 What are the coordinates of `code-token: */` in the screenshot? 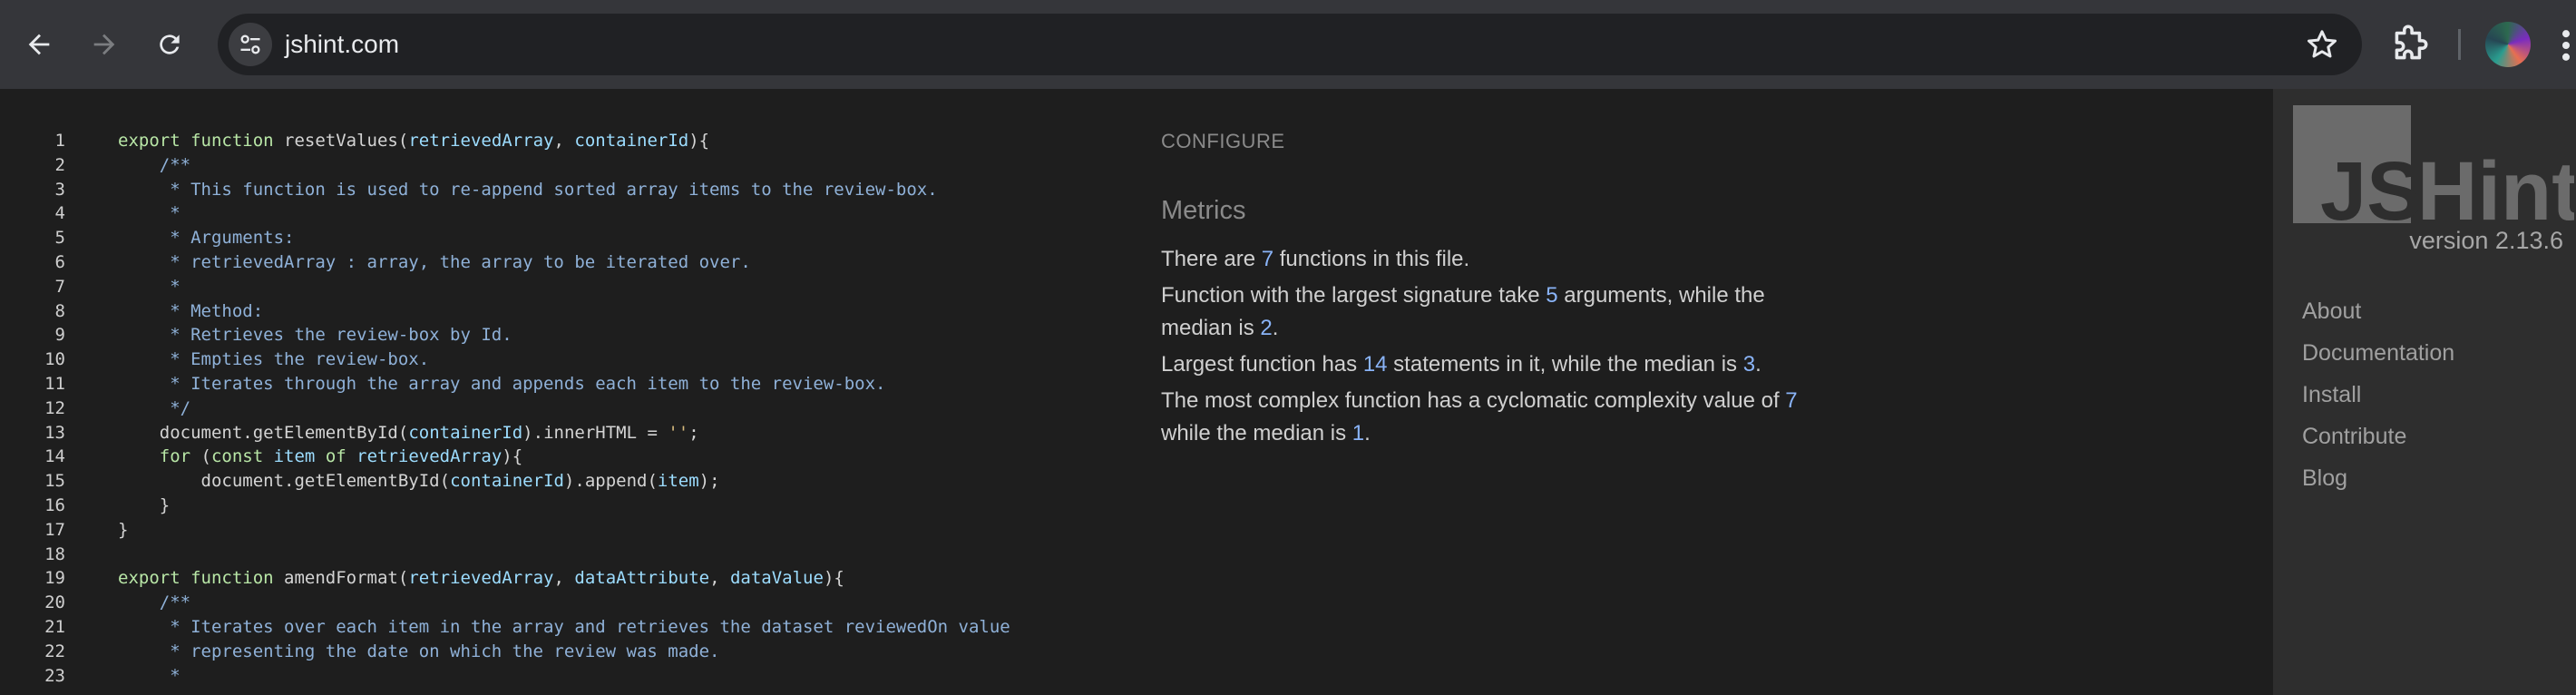 It's located at (154, 407).